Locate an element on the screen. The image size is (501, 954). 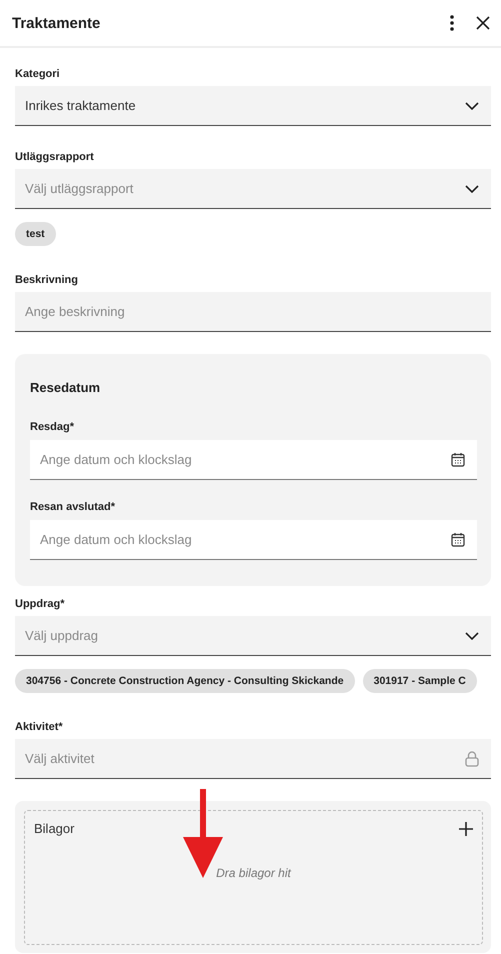
close-icon is located at coordinates (483, 23).